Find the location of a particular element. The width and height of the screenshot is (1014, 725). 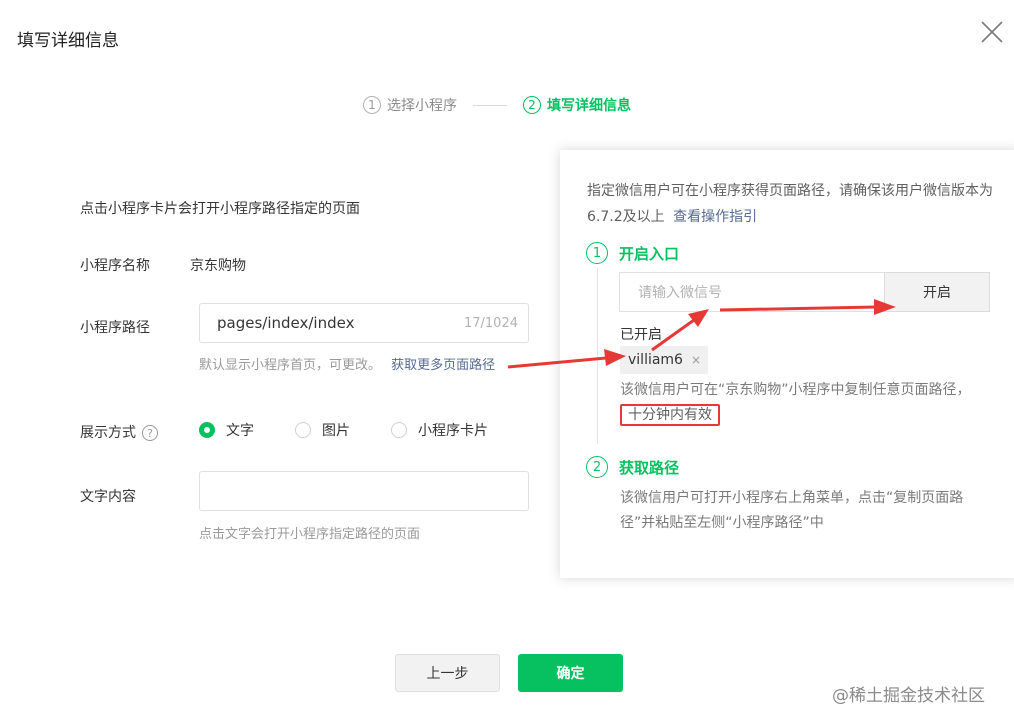

radio-label: 图片 is located at coordinates (336, 431).